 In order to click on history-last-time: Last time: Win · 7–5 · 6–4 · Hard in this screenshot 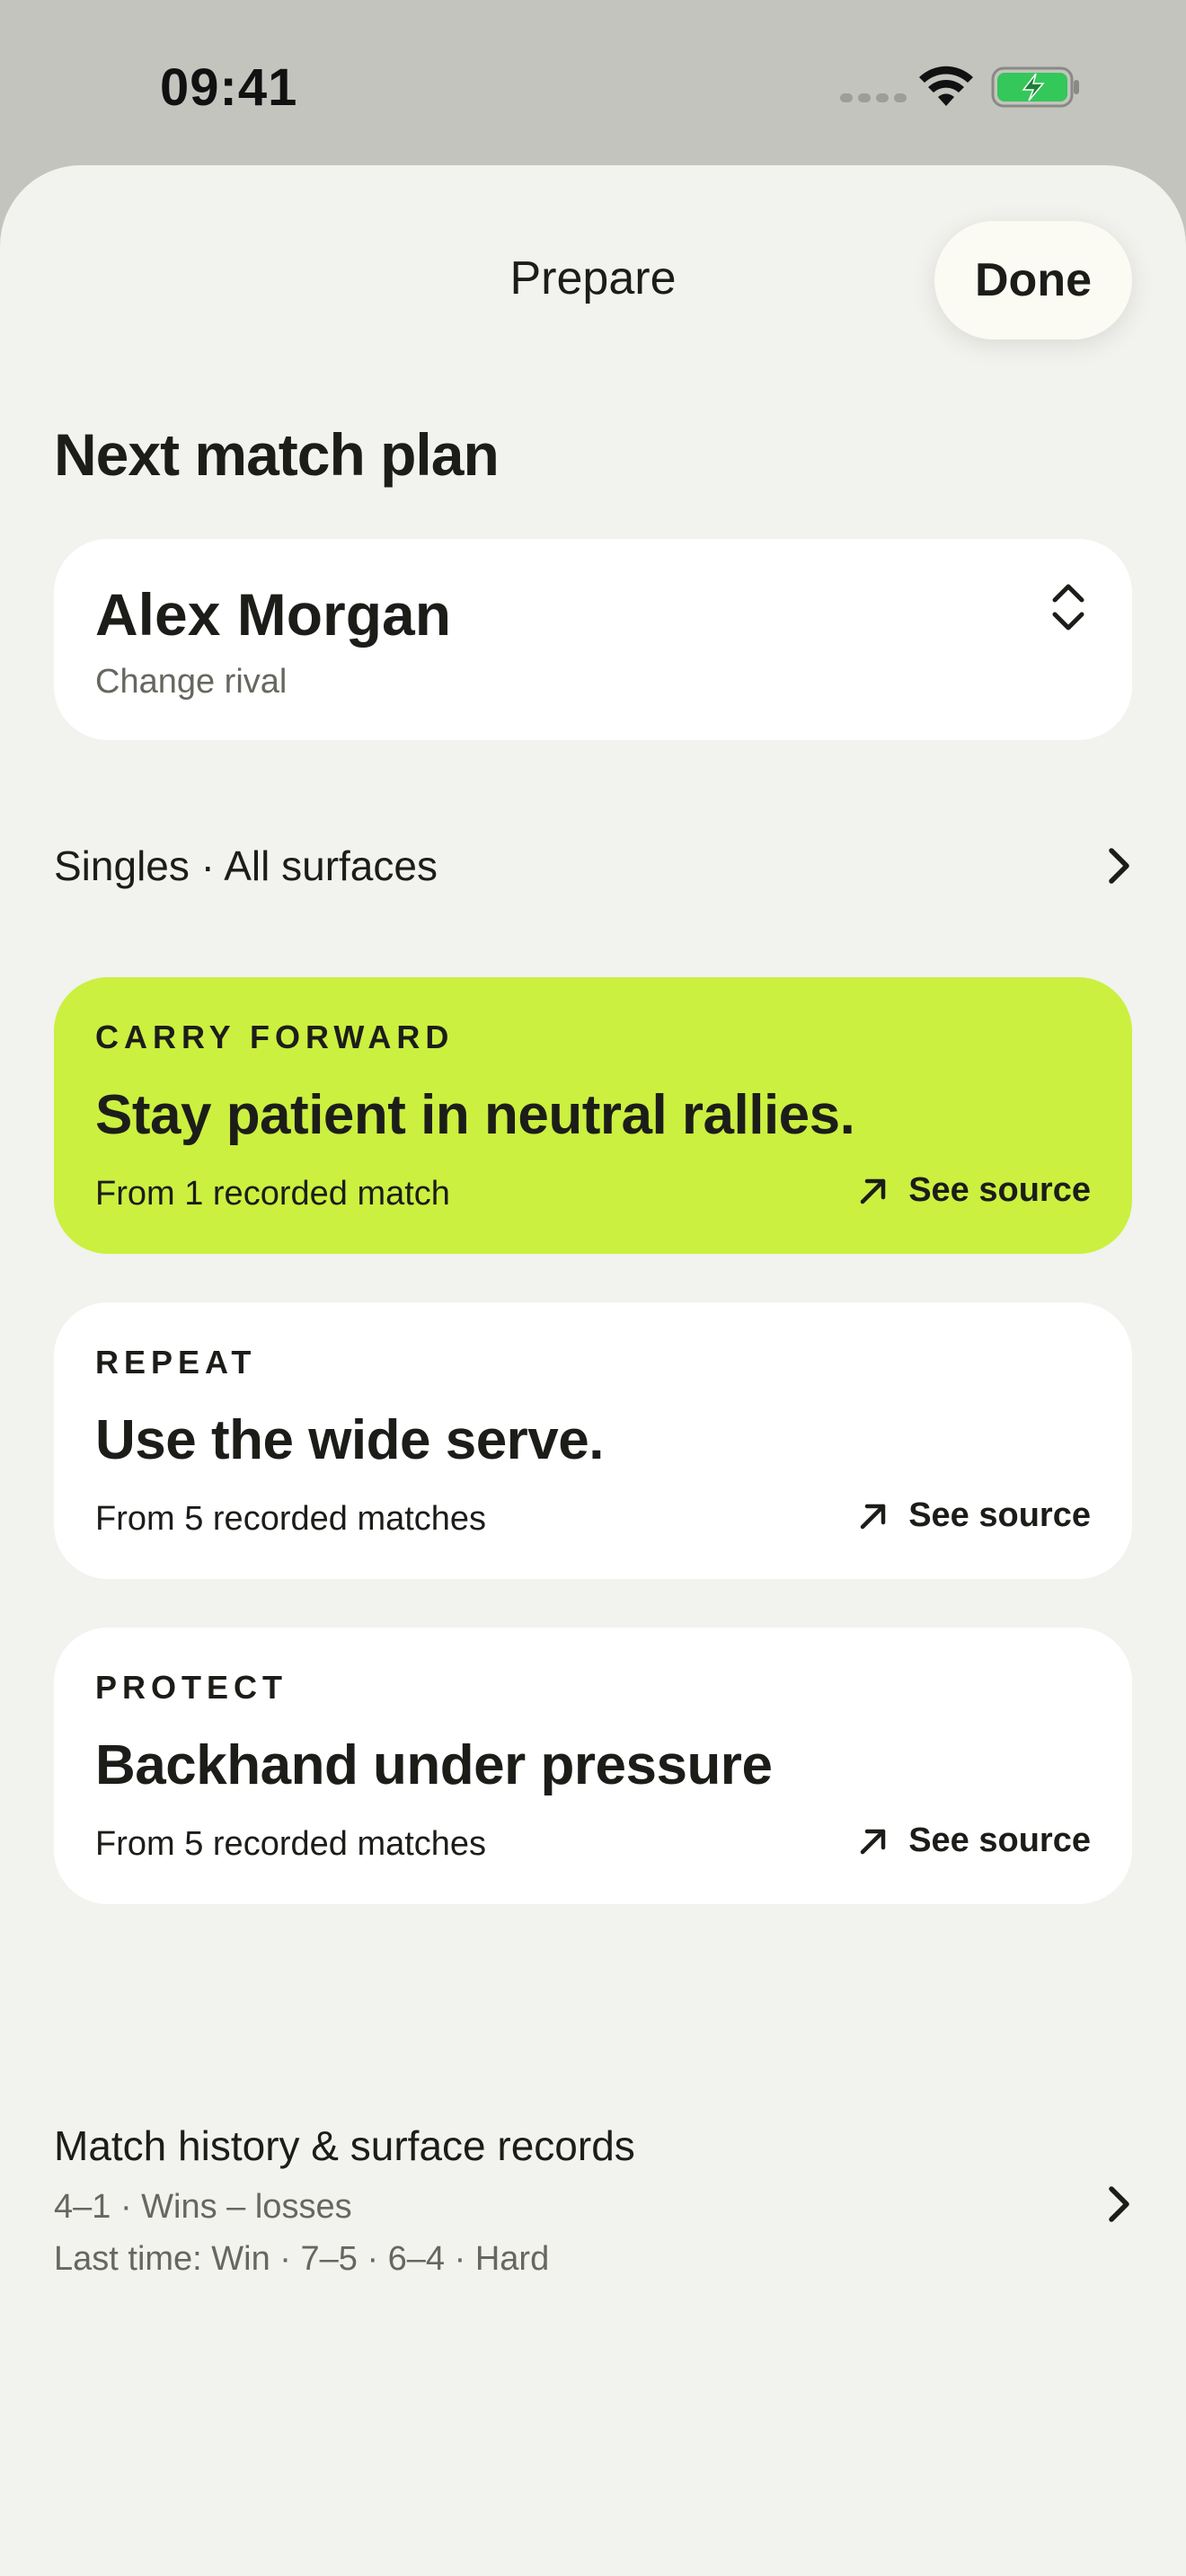, I will do `click(302, 2259)`.